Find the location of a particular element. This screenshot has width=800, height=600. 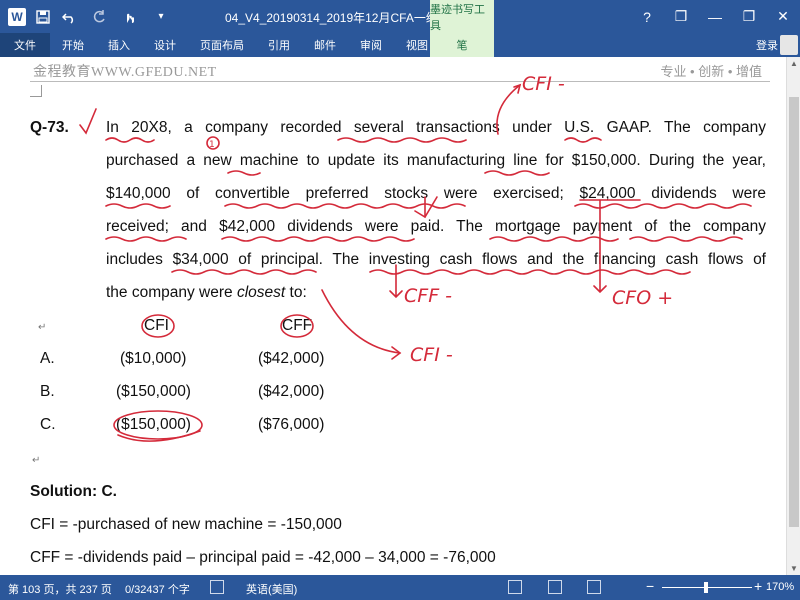

tab-insert: 插入 is located at coordinates (119, 45).